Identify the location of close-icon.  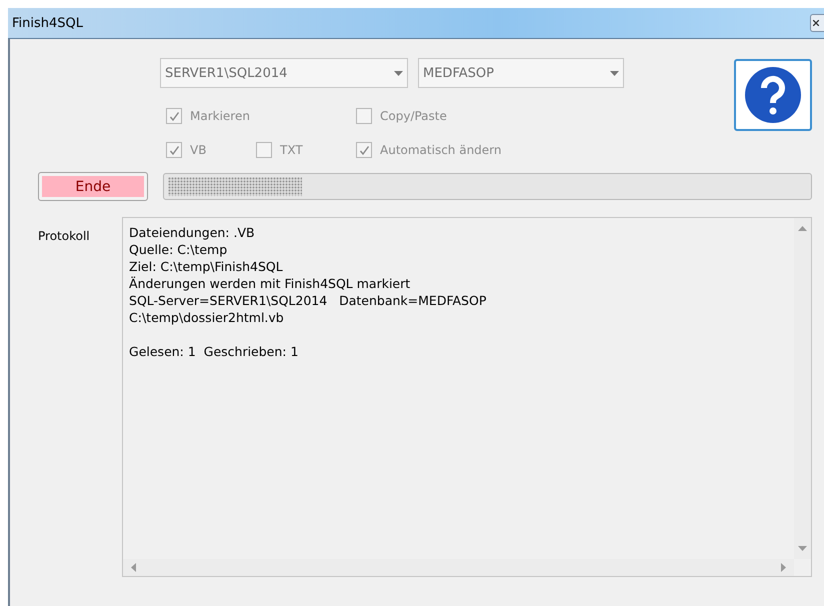
(816, 23).